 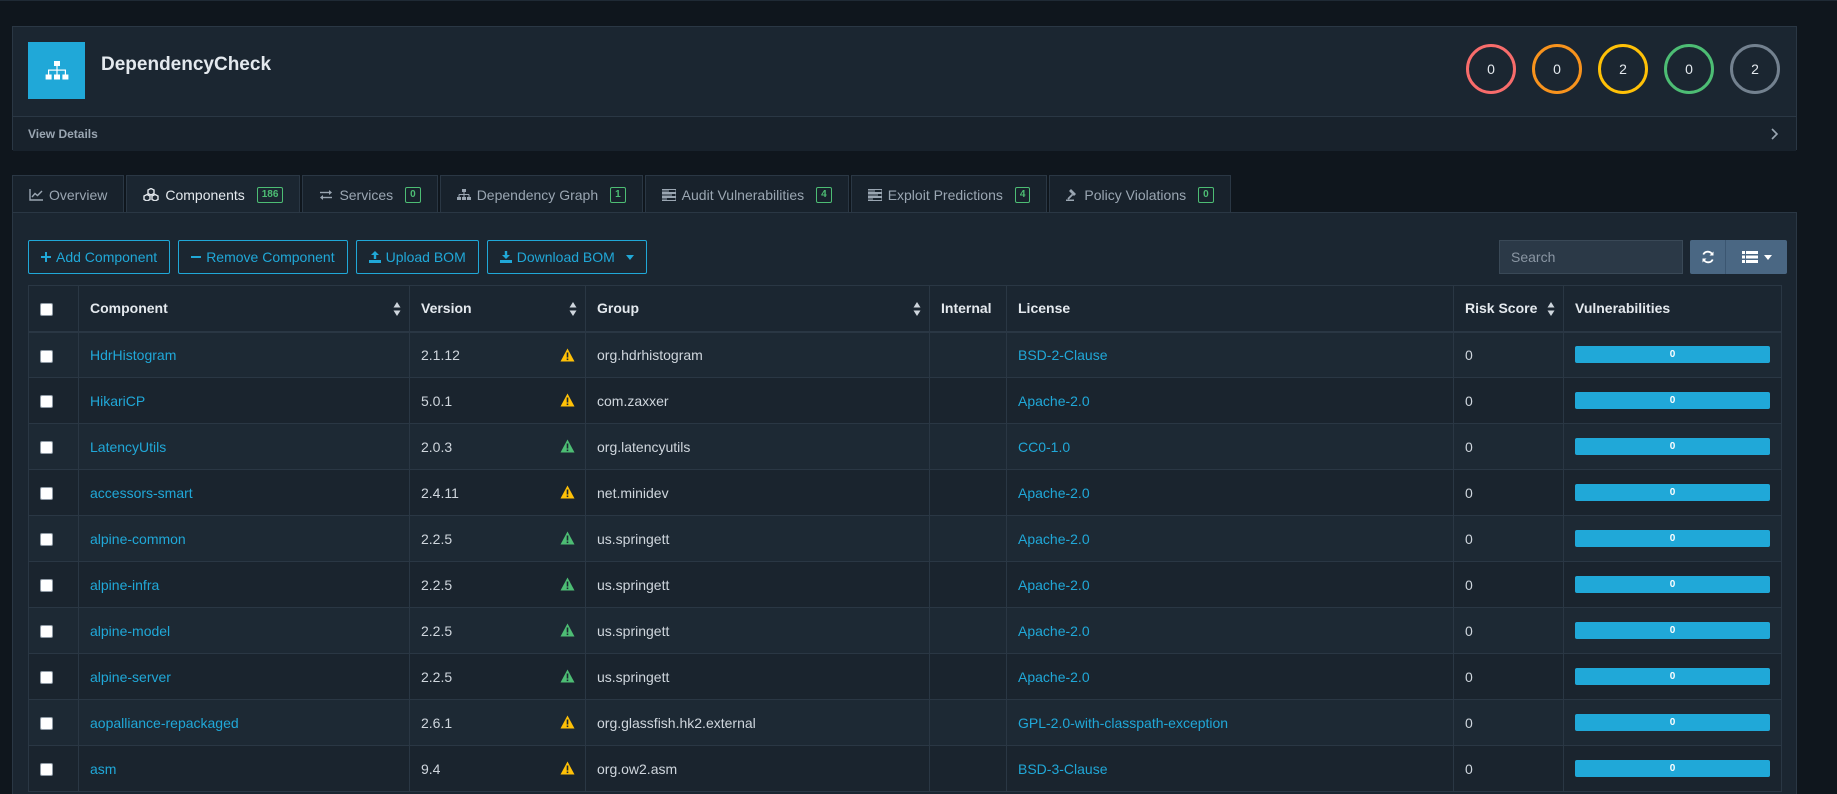 I want to click on add-component-button: Add Component, so click(x=99, y=257).